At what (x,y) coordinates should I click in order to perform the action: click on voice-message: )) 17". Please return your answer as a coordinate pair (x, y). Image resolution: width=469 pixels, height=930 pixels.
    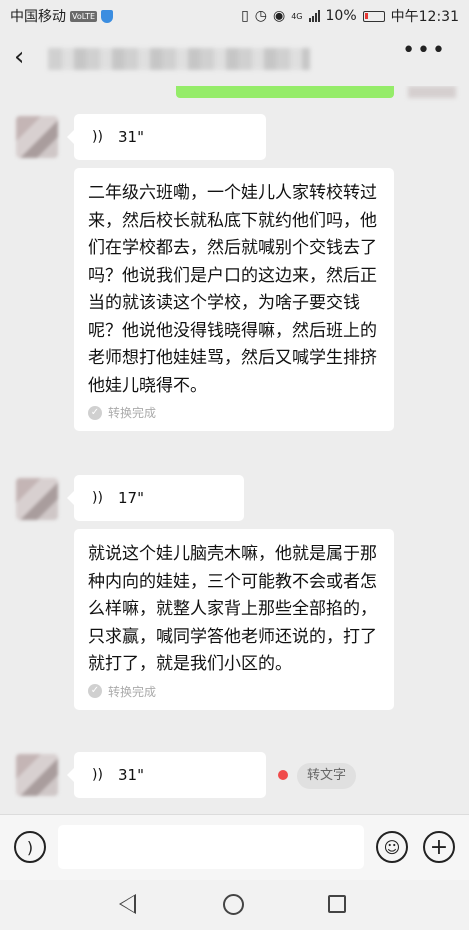
    Looking at the image, I should click on (155, 498).